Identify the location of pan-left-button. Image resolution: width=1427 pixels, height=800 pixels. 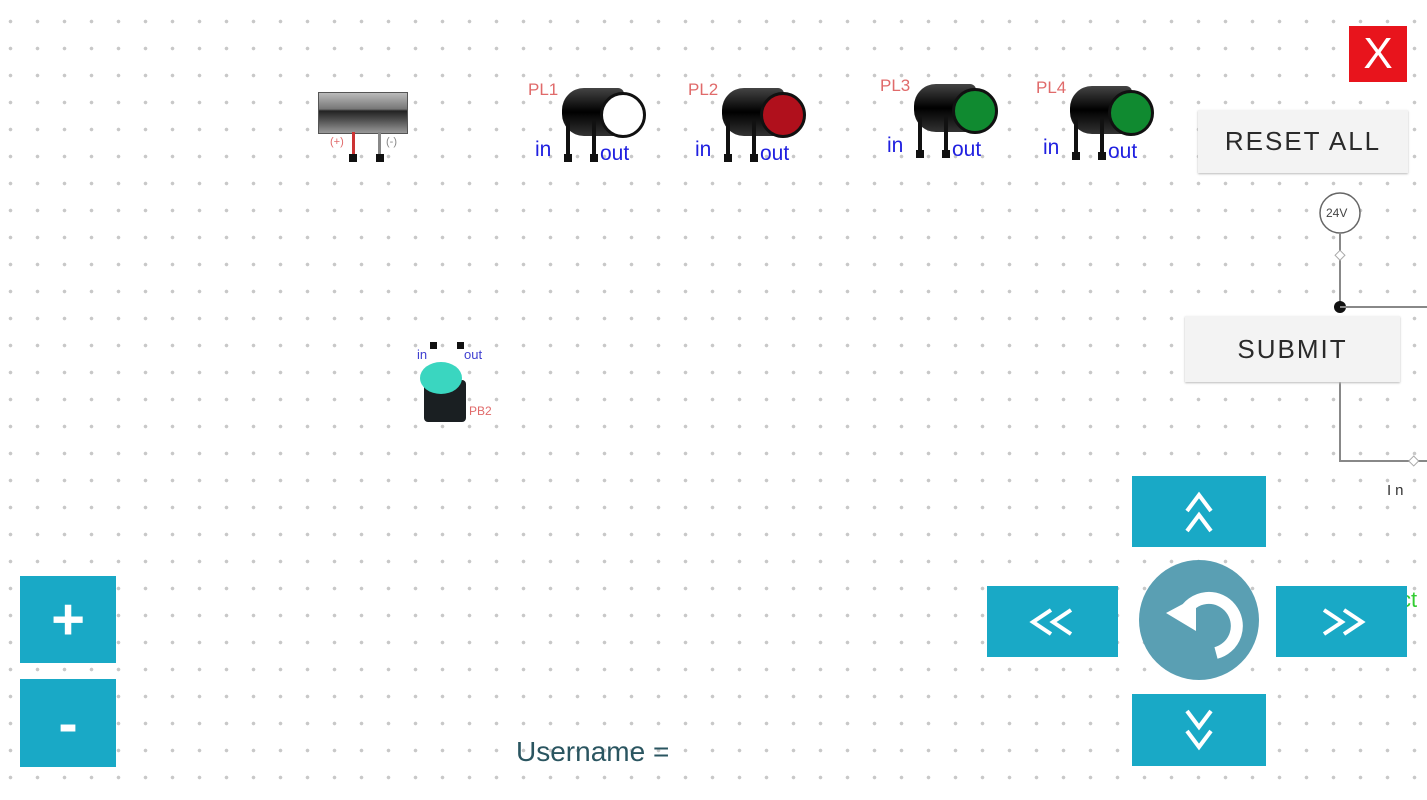
(1052, 621).